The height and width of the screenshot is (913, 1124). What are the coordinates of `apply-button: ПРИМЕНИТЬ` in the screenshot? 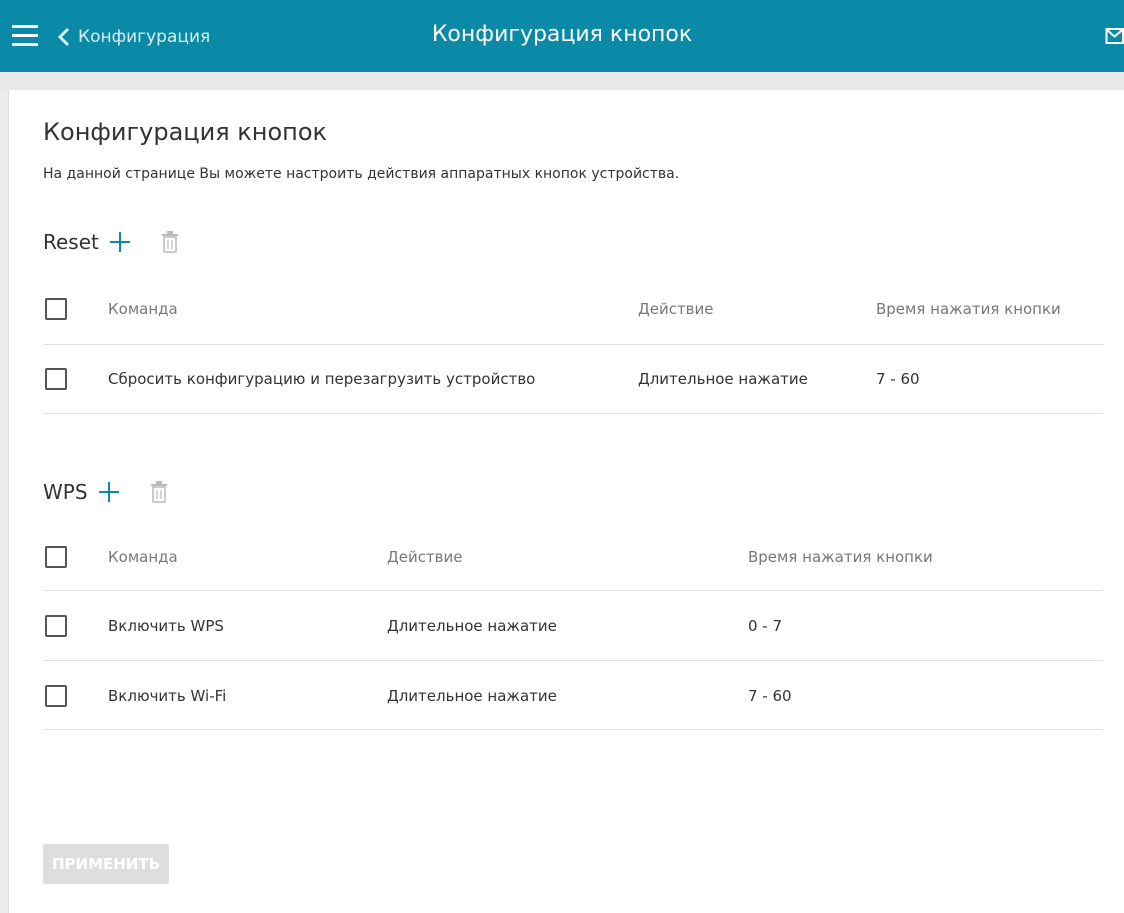 It's located at (106, 864).